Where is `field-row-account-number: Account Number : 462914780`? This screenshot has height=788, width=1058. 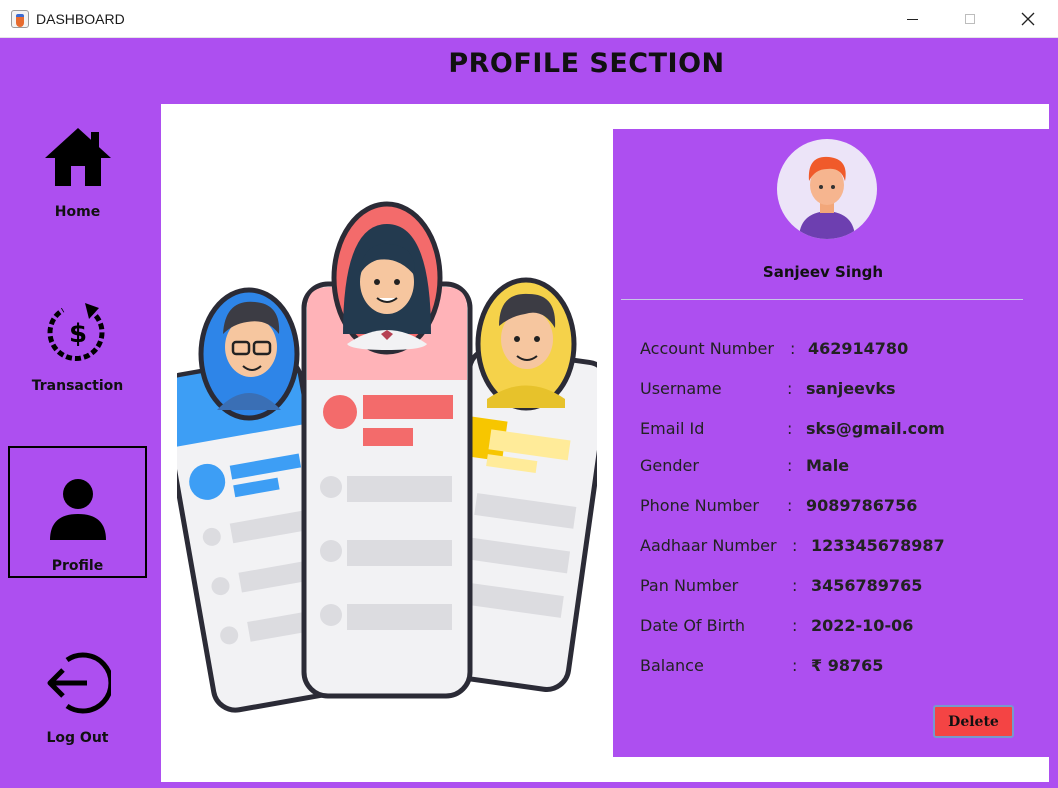
field-row-account-number: Account Number : 462914780 is located at coordinates (840, 351).